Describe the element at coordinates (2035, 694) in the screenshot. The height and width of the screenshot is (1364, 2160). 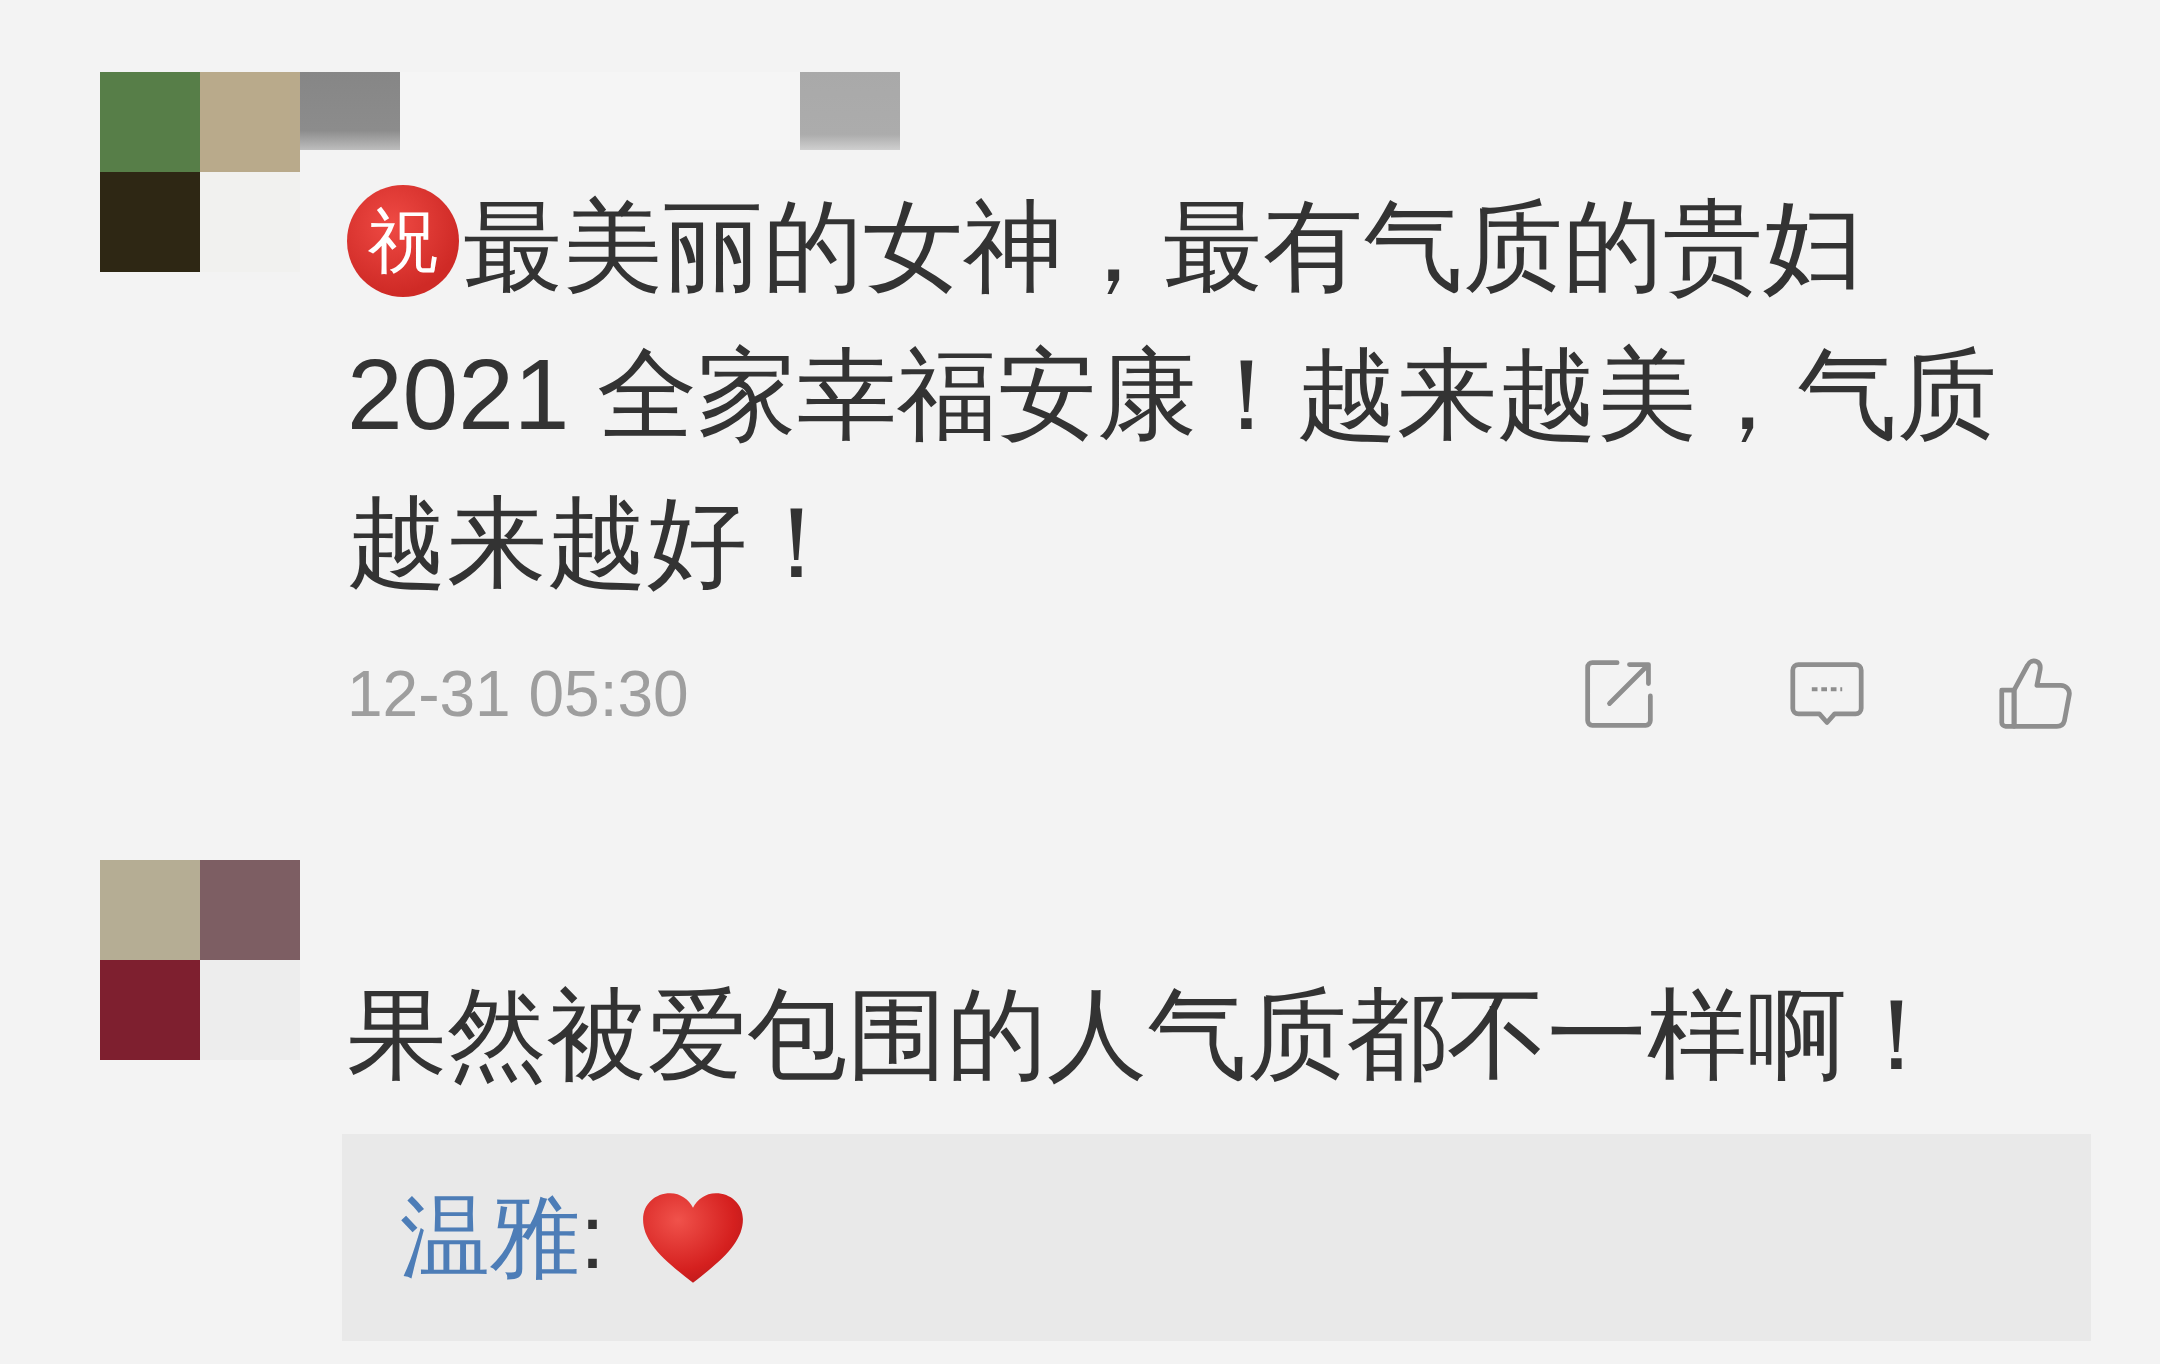
I see `thumbs-up-icon` at that location.